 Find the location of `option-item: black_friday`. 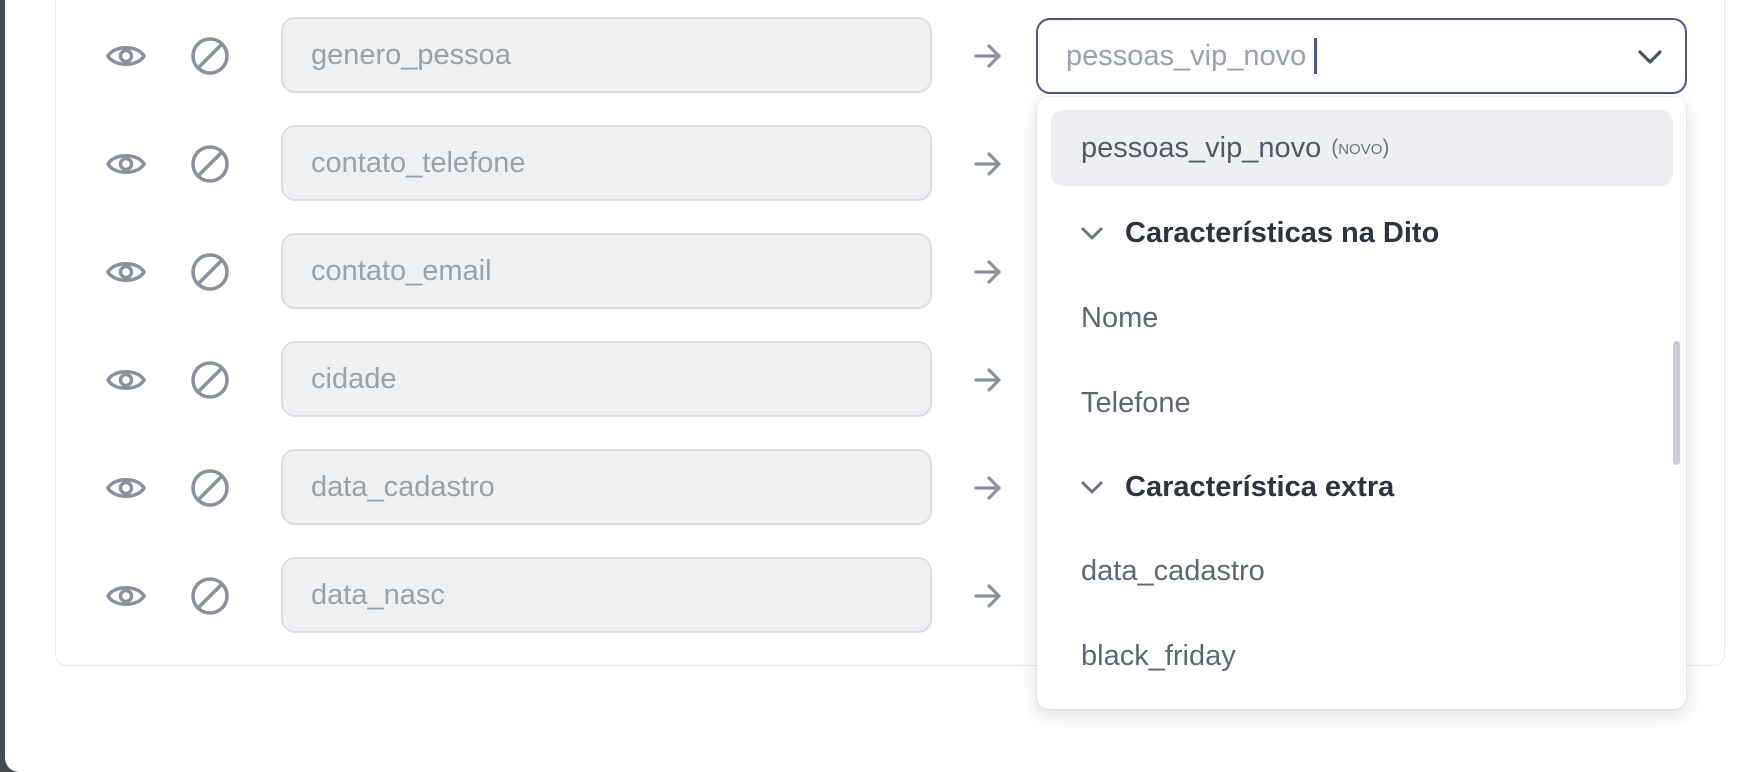

option-item: black_friday is located at coordinates (1158, 656).